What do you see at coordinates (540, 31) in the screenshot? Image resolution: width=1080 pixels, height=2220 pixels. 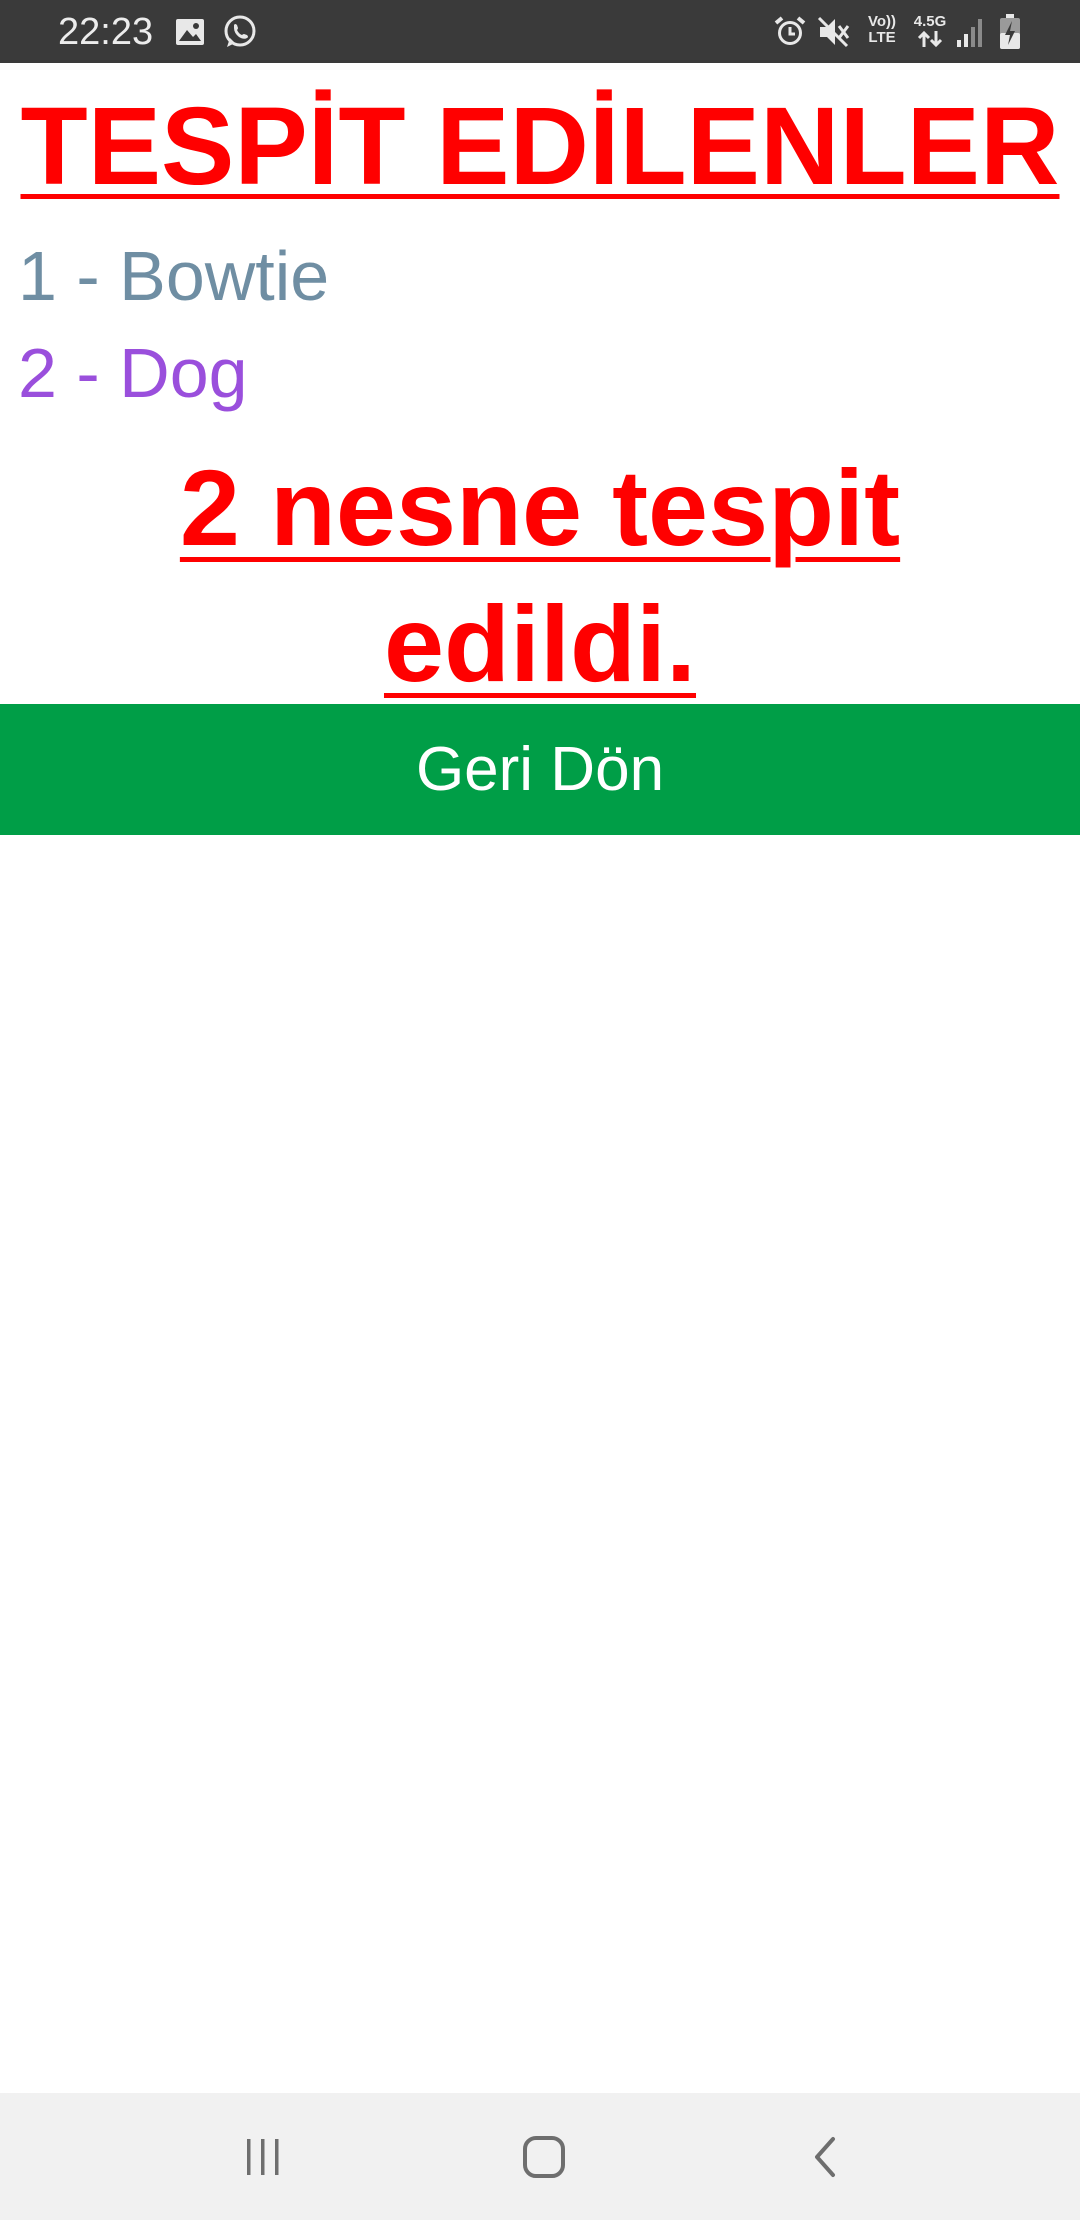 I see `status-bar: 22:23 Vo)) LTE 4.5G` at bounding box center [540, 31].